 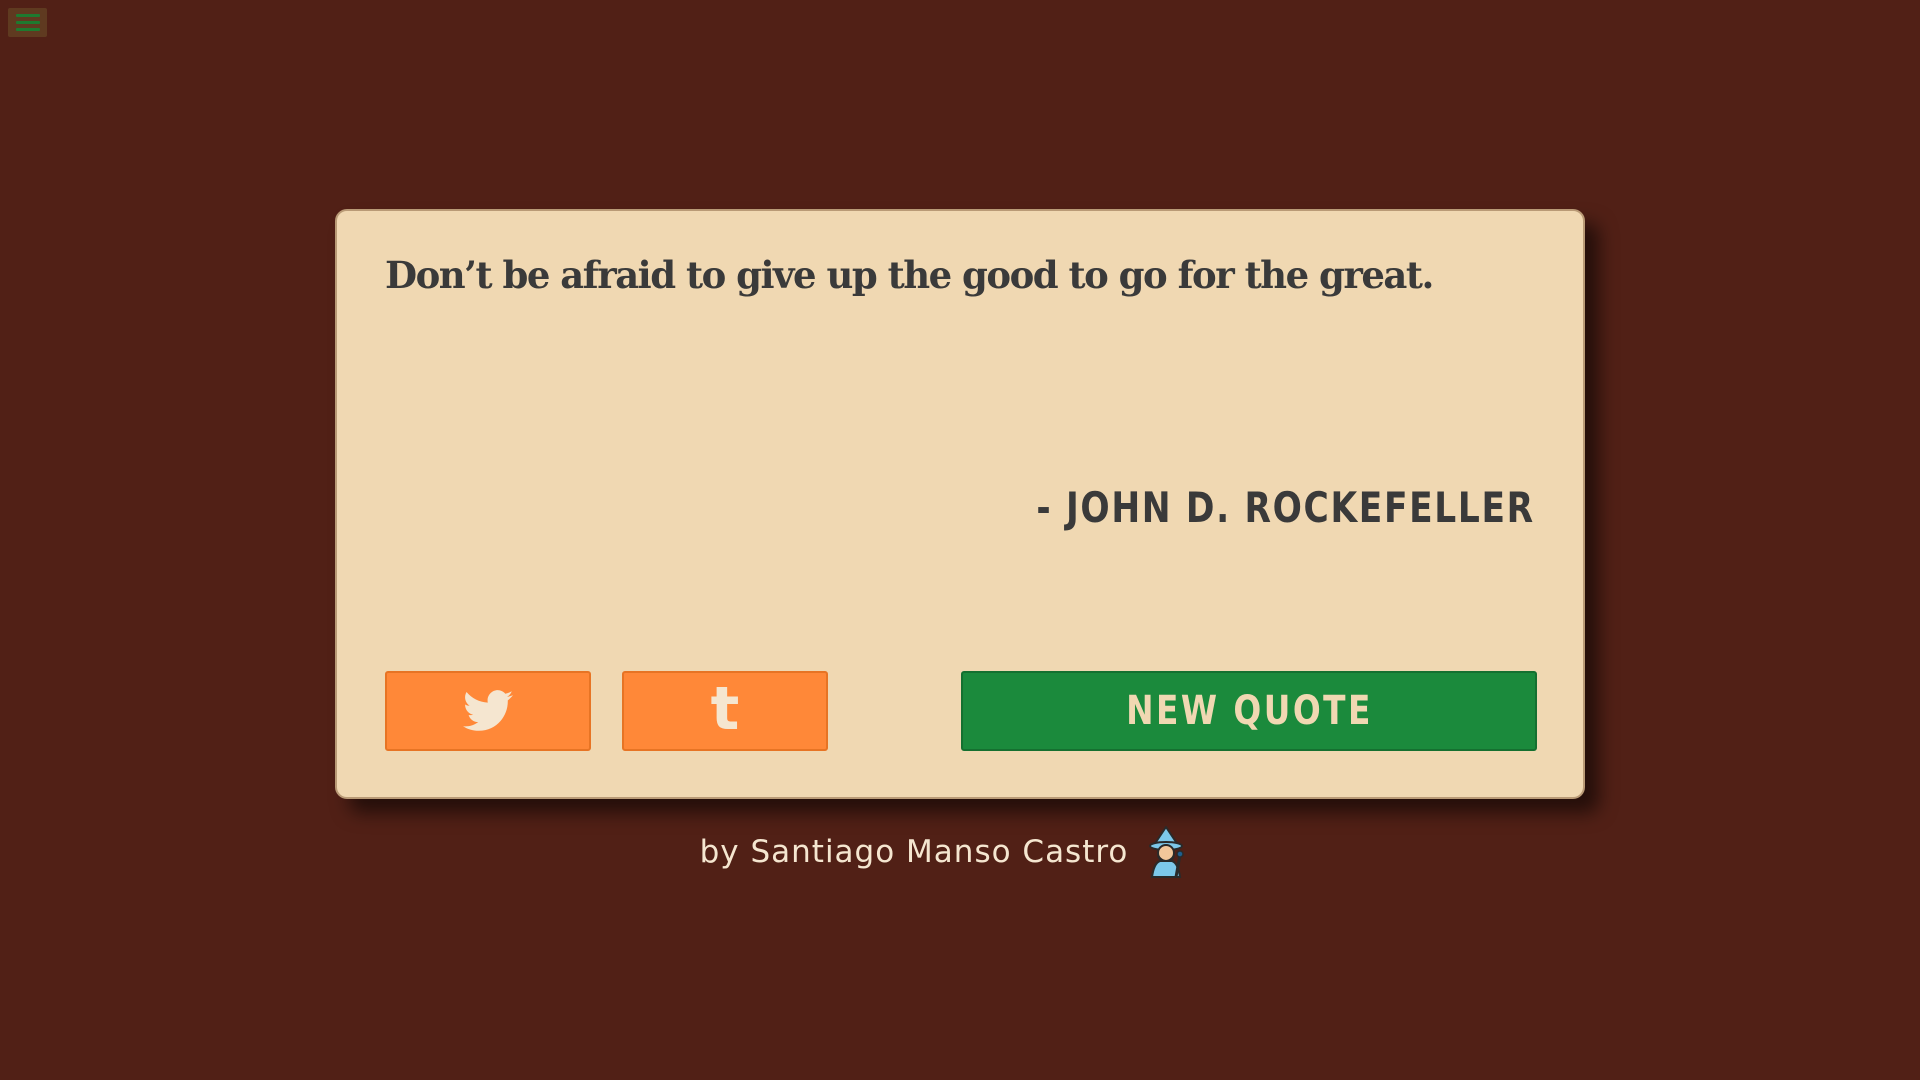 I want to click on quote-author: - JOHN D. ROCKEFELLER, so click(x=1285, y=507).